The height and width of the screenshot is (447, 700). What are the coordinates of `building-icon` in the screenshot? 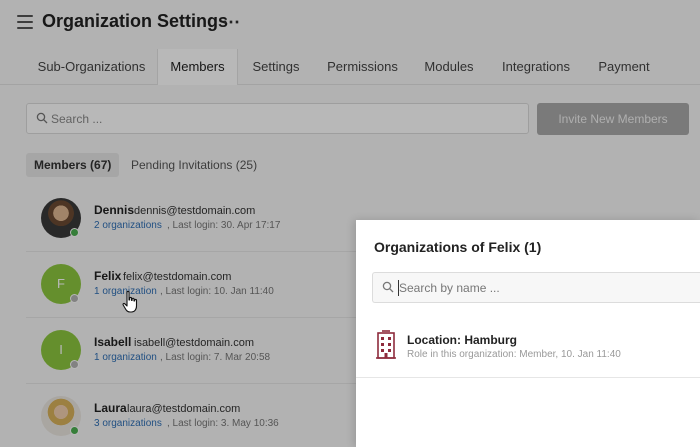 It's located at (386, 344).